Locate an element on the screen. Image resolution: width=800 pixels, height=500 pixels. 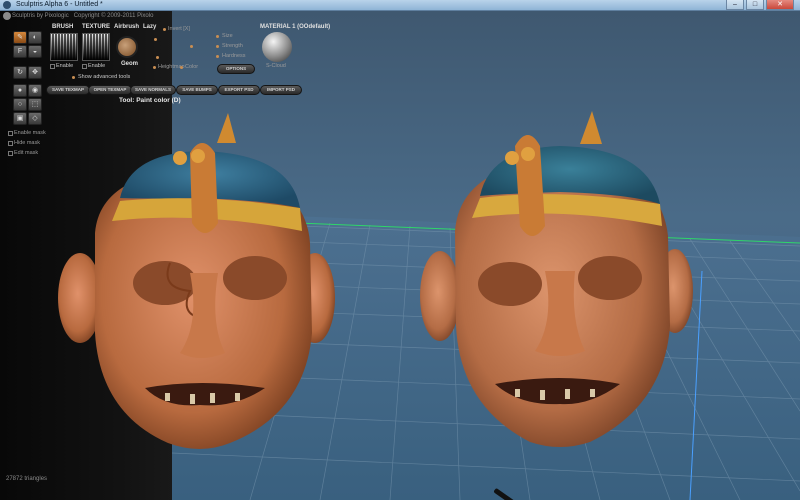
lazy-label: Lazy is located at coordinates (149, 27).